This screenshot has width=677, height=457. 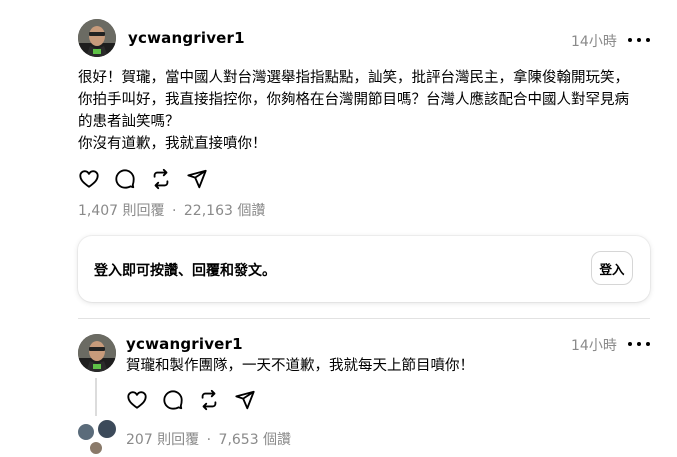 What do you see at coordinates (121, 211) in the screenshot?
I see `reply-count: 1,407 則回覆` at bounding box center [121, 211].